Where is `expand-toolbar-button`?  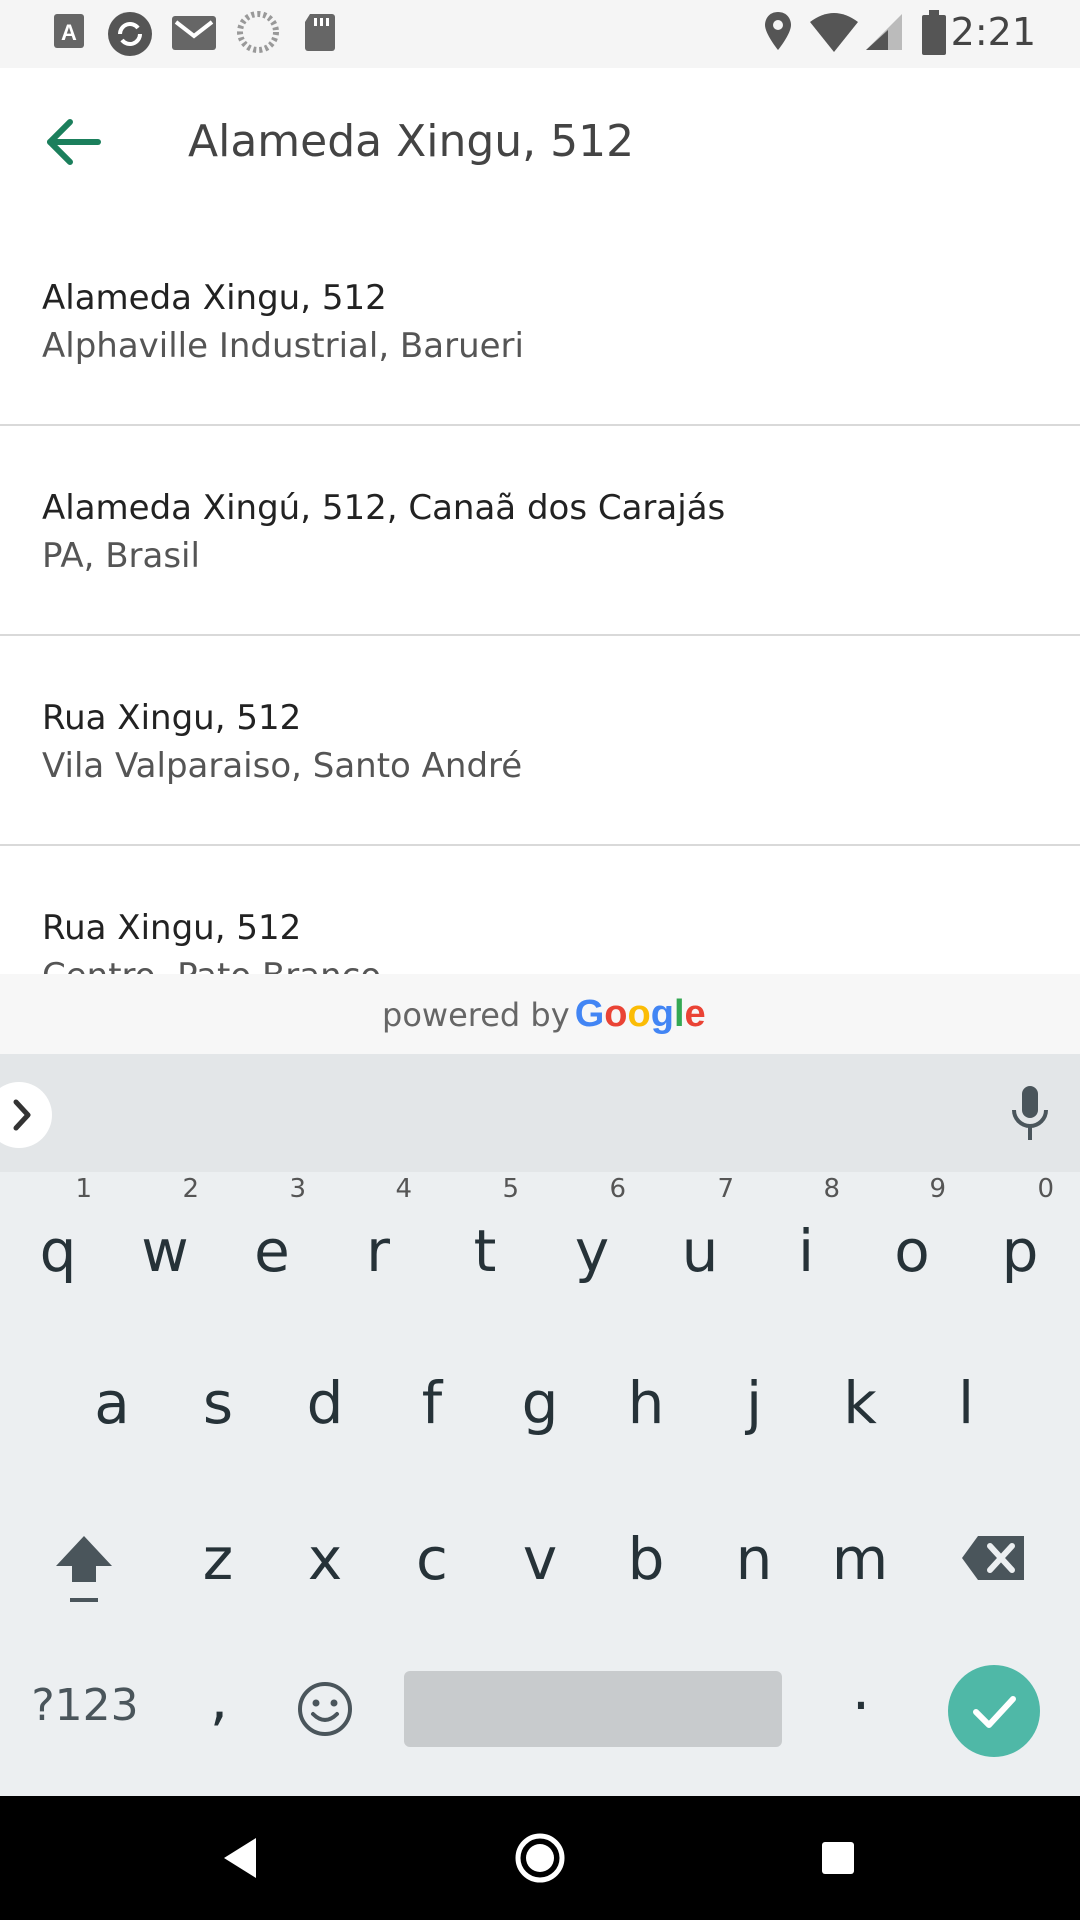 expand-toolbar-button is located at coordinates (26, 1115).